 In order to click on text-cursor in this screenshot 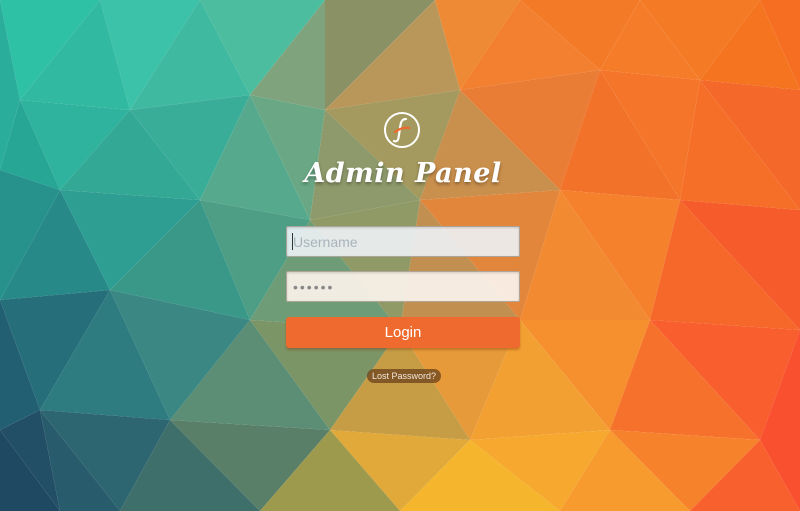, I will do `click(292, 241)`.